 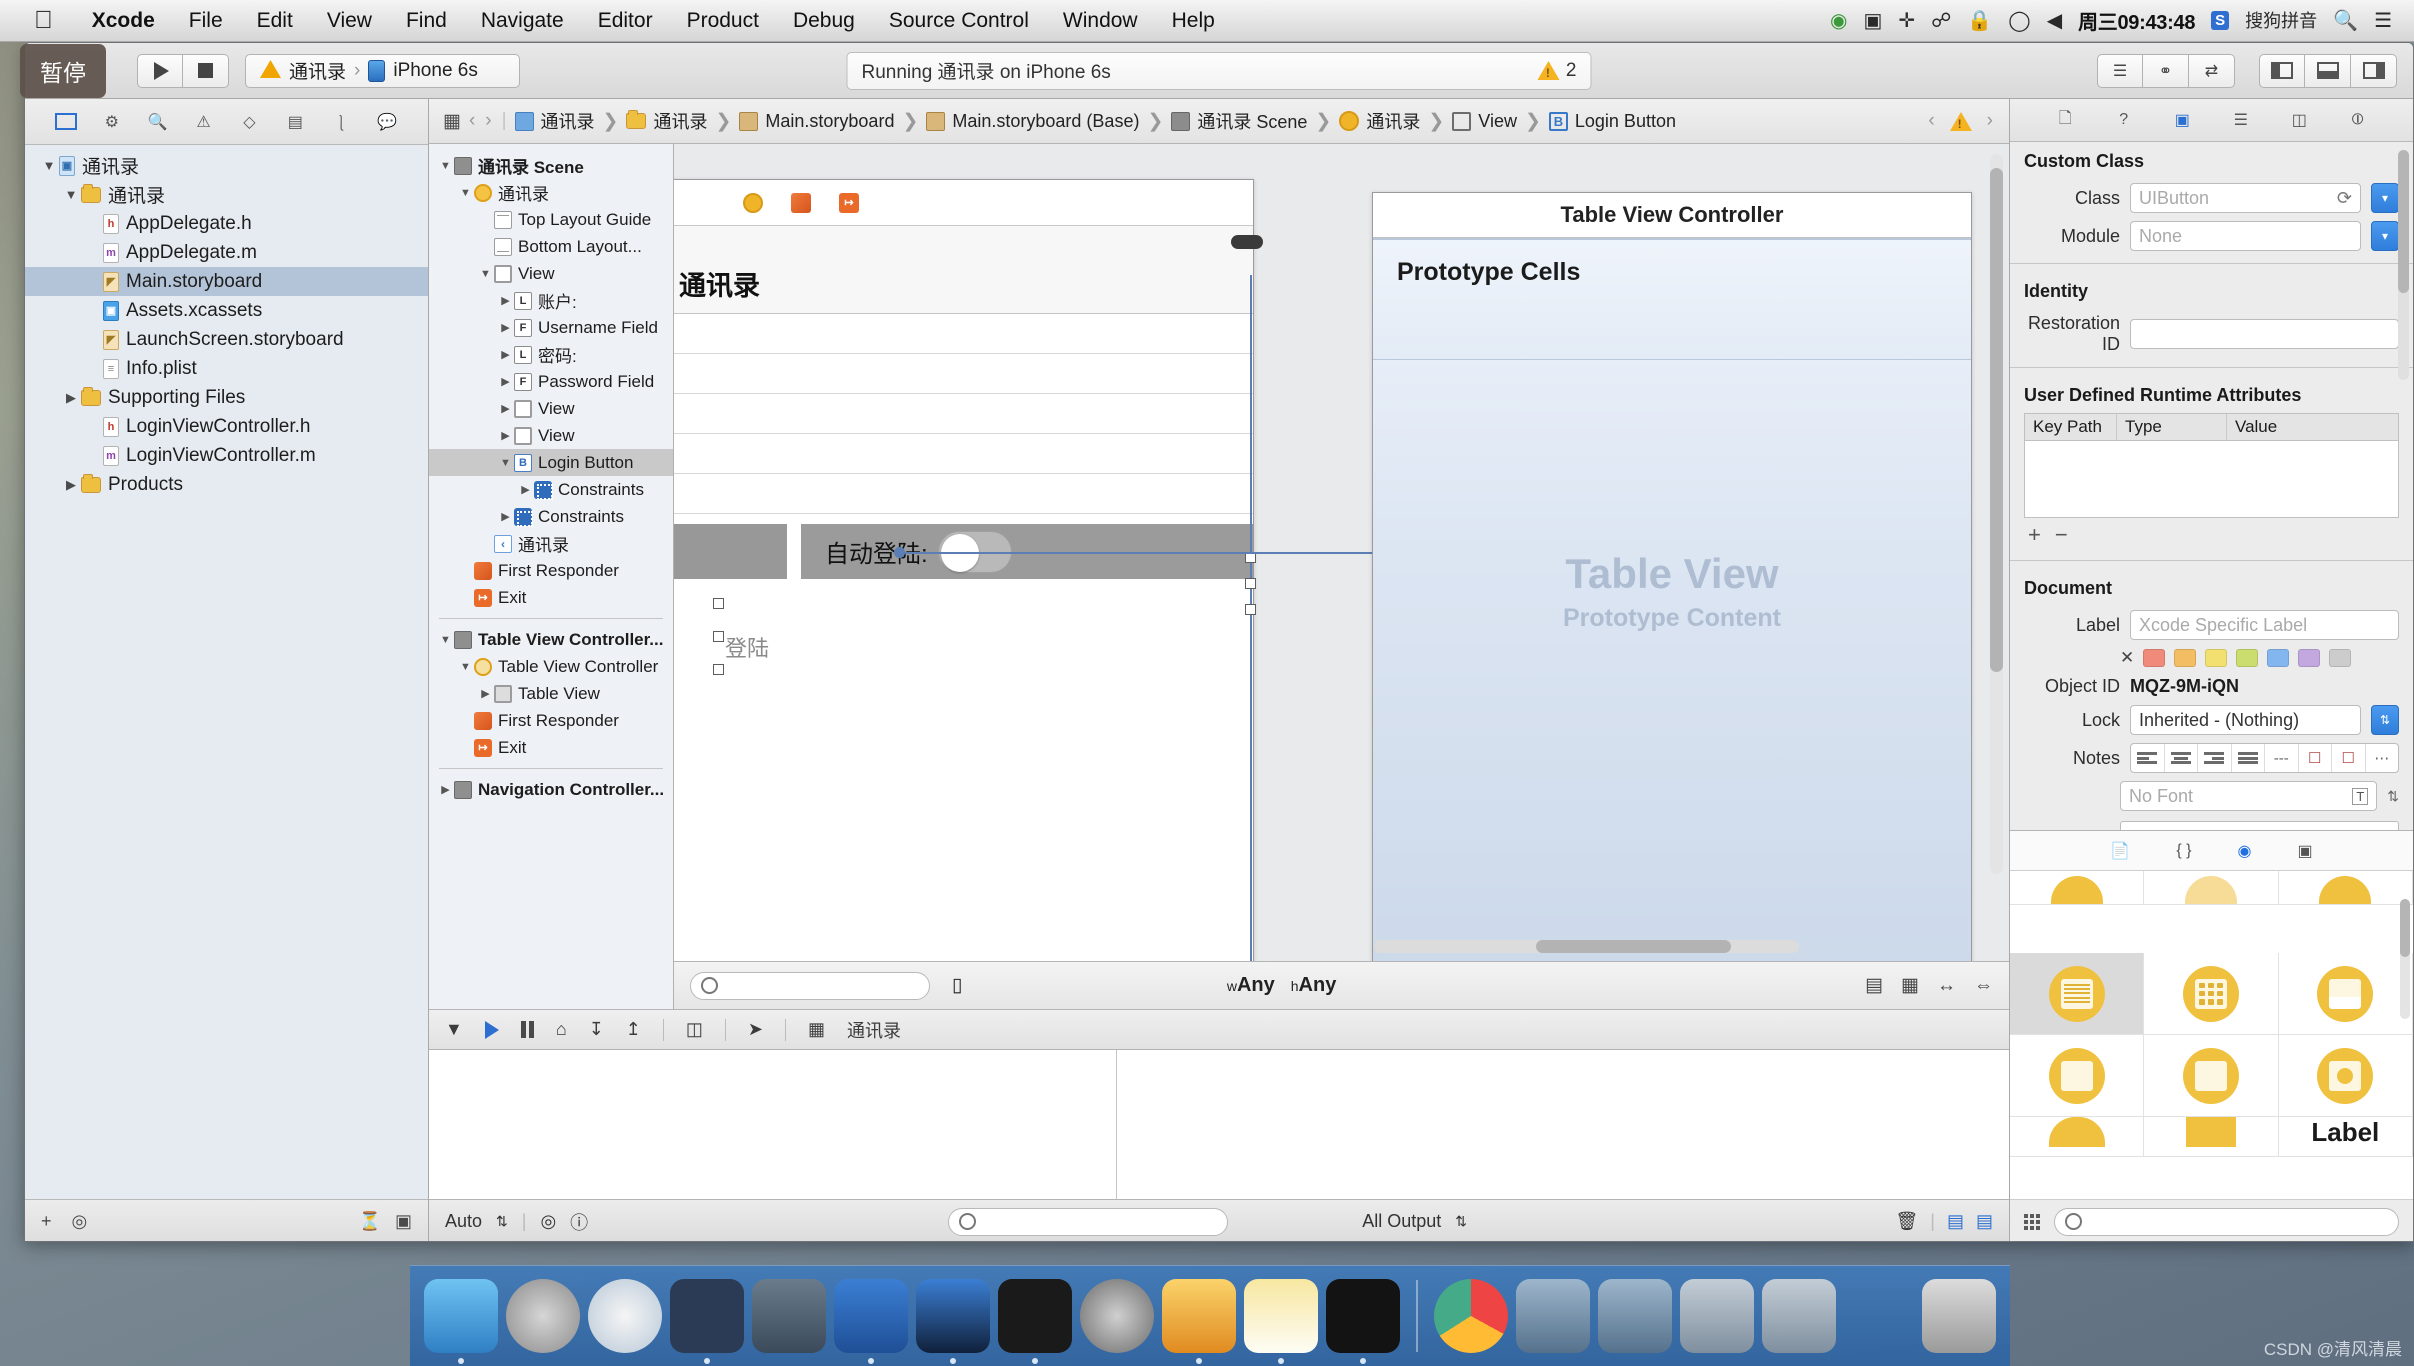 What do you see at coordinates (2248, 758) in the screenshot?
I see `align-justify-icon` at bounding box center [2248, 758].